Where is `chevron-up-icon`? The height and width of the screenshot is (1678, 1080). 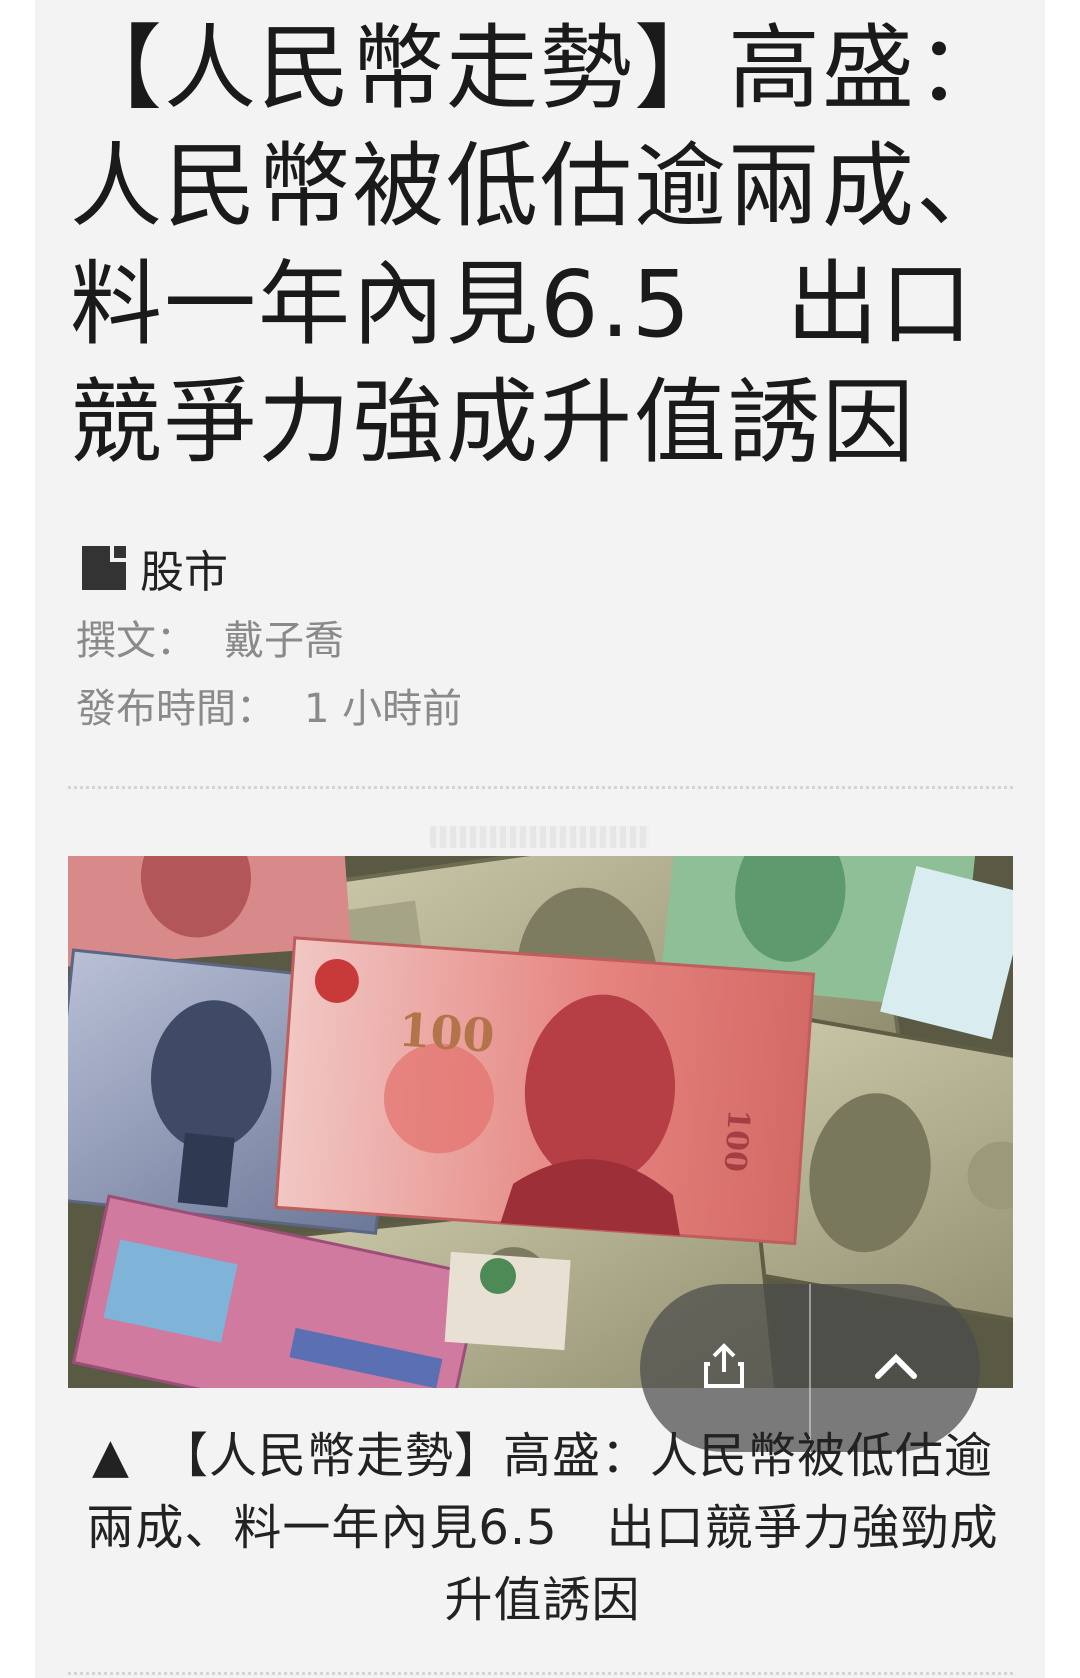 chevron-up-icon is located at coordinates (896, 1368).